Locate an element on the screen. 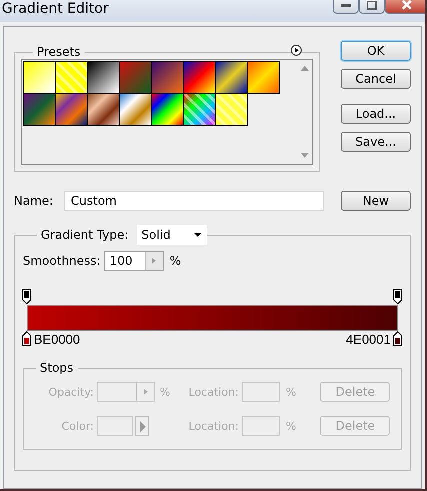  close-button is located at coordinates (405, 7).